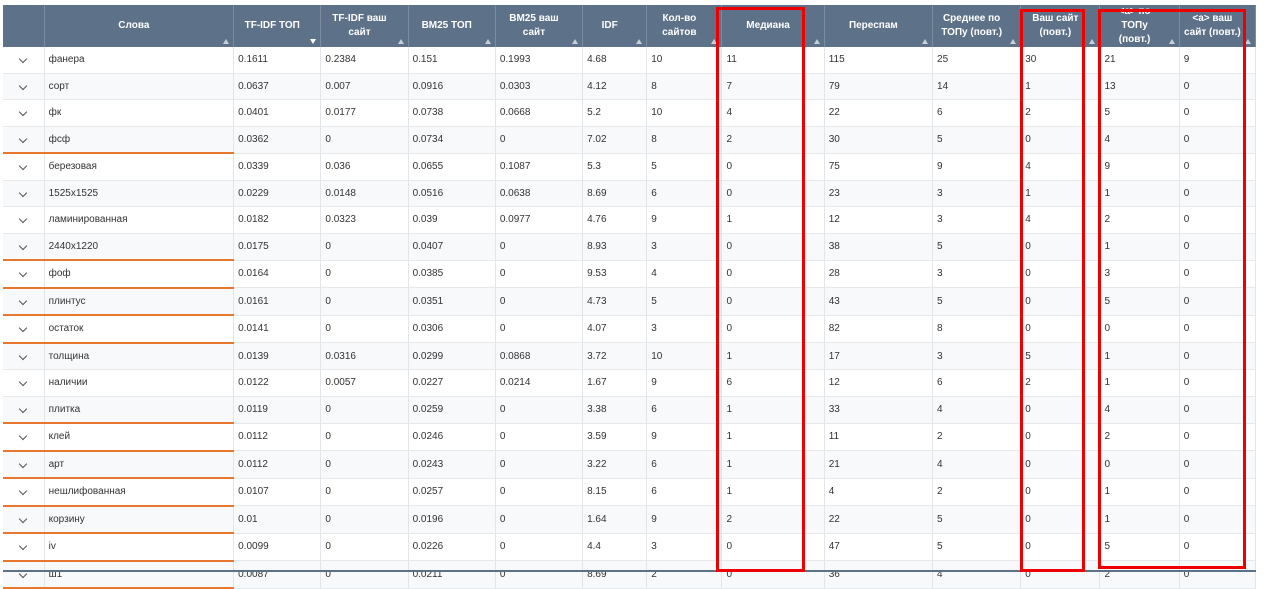  Describe the element at coordinates (679, 25) in the screenshot. I see `column-header-label: Кол-во сайтов` at that location.